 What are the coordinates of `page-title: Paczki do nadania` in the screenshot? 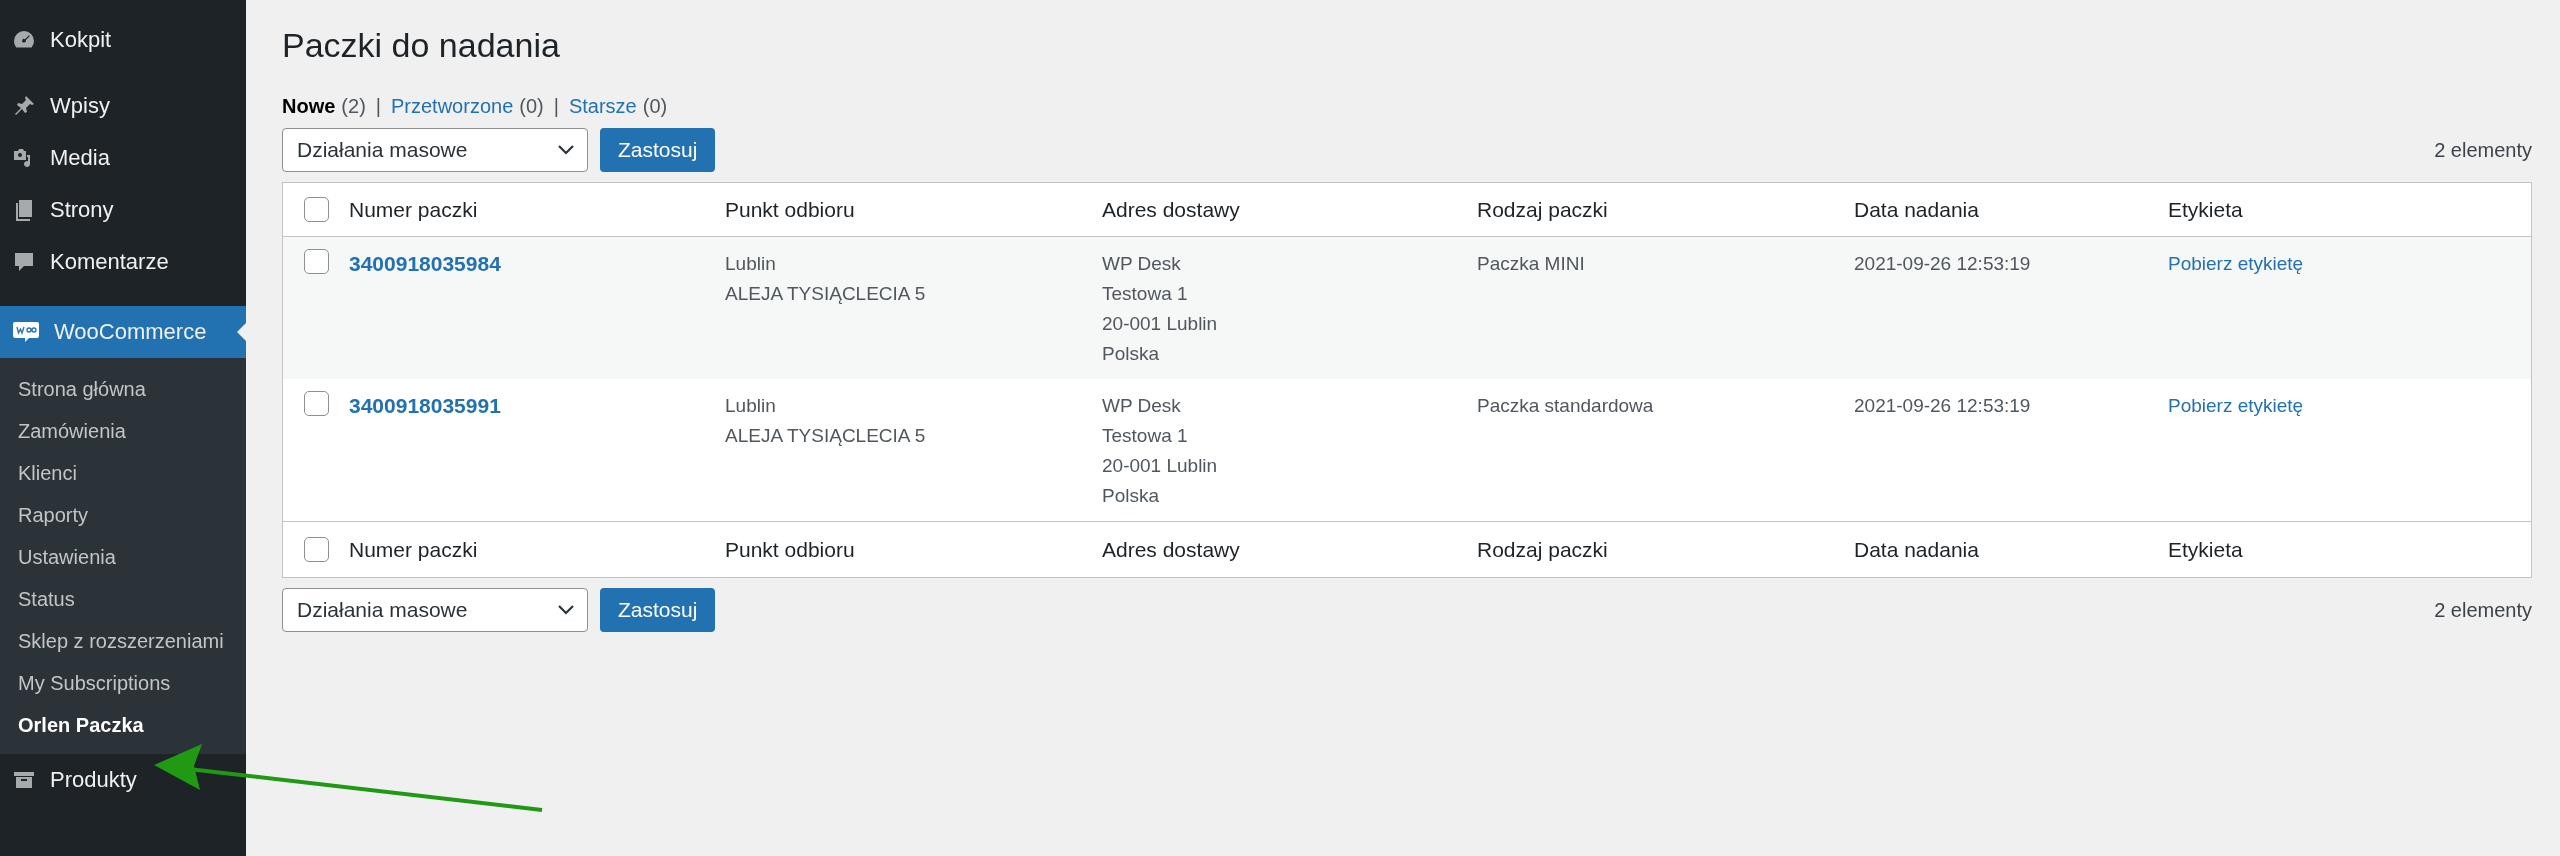 It's located at (421, 45).